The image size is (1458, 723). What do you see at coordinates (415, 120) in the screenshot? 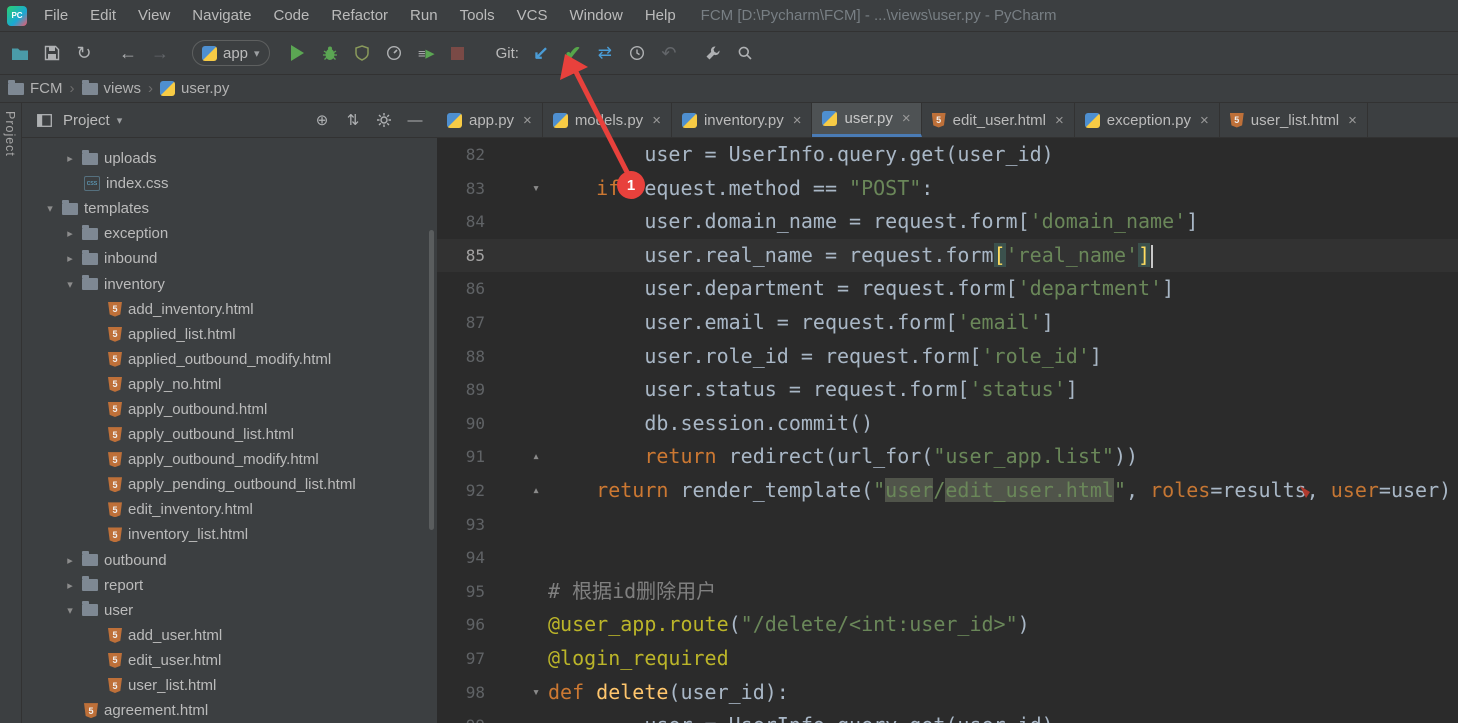
I see `hide-panel-icon: —` at bounding box center [415, 120].